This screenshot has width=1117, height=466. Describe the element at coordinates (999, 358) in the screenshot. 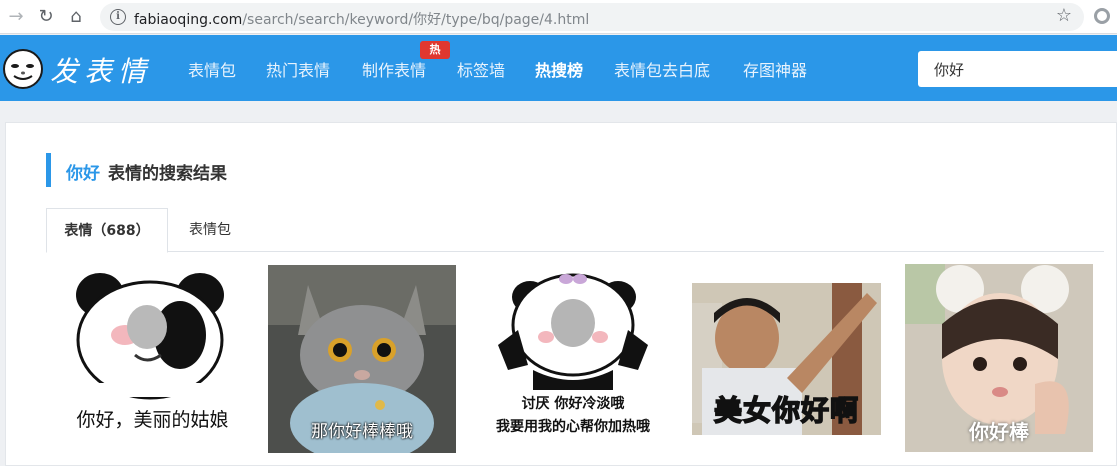

I see `sticker-item: 你好棒` at that location.